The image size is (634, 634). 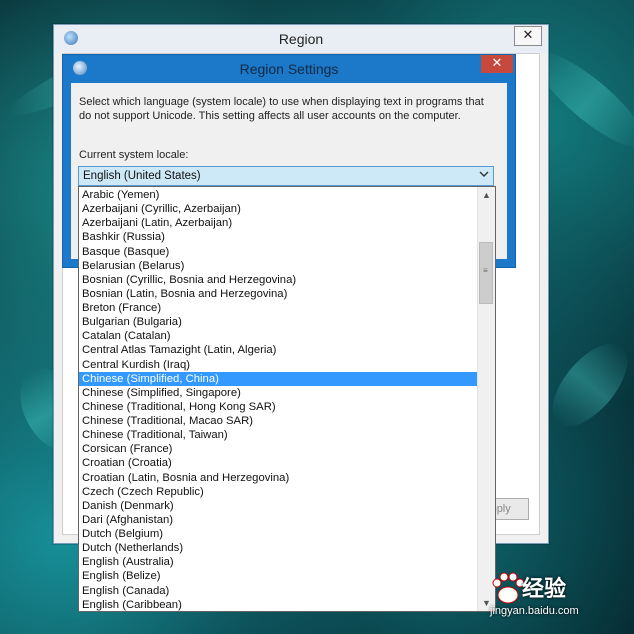 I want to click on settings-title: Region Settings, so click(x=289, y=69).